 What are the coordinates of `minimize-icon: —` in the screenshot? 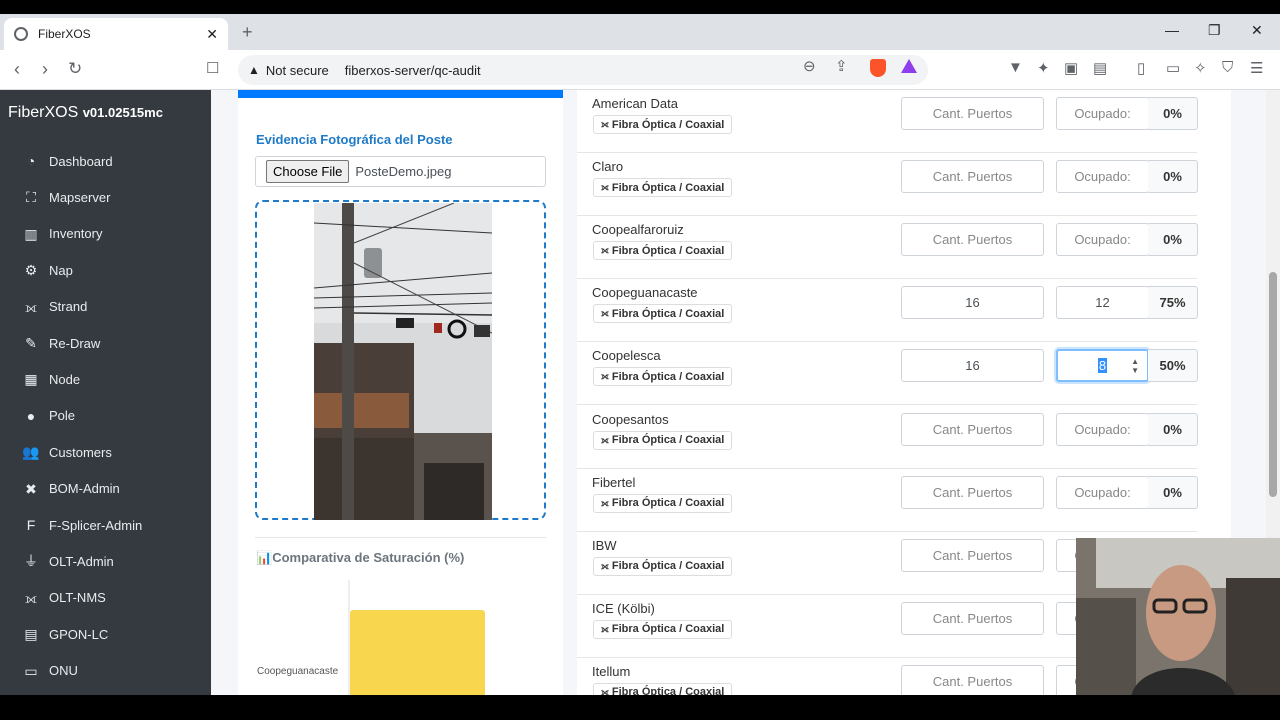 It's located at (1172, 30).